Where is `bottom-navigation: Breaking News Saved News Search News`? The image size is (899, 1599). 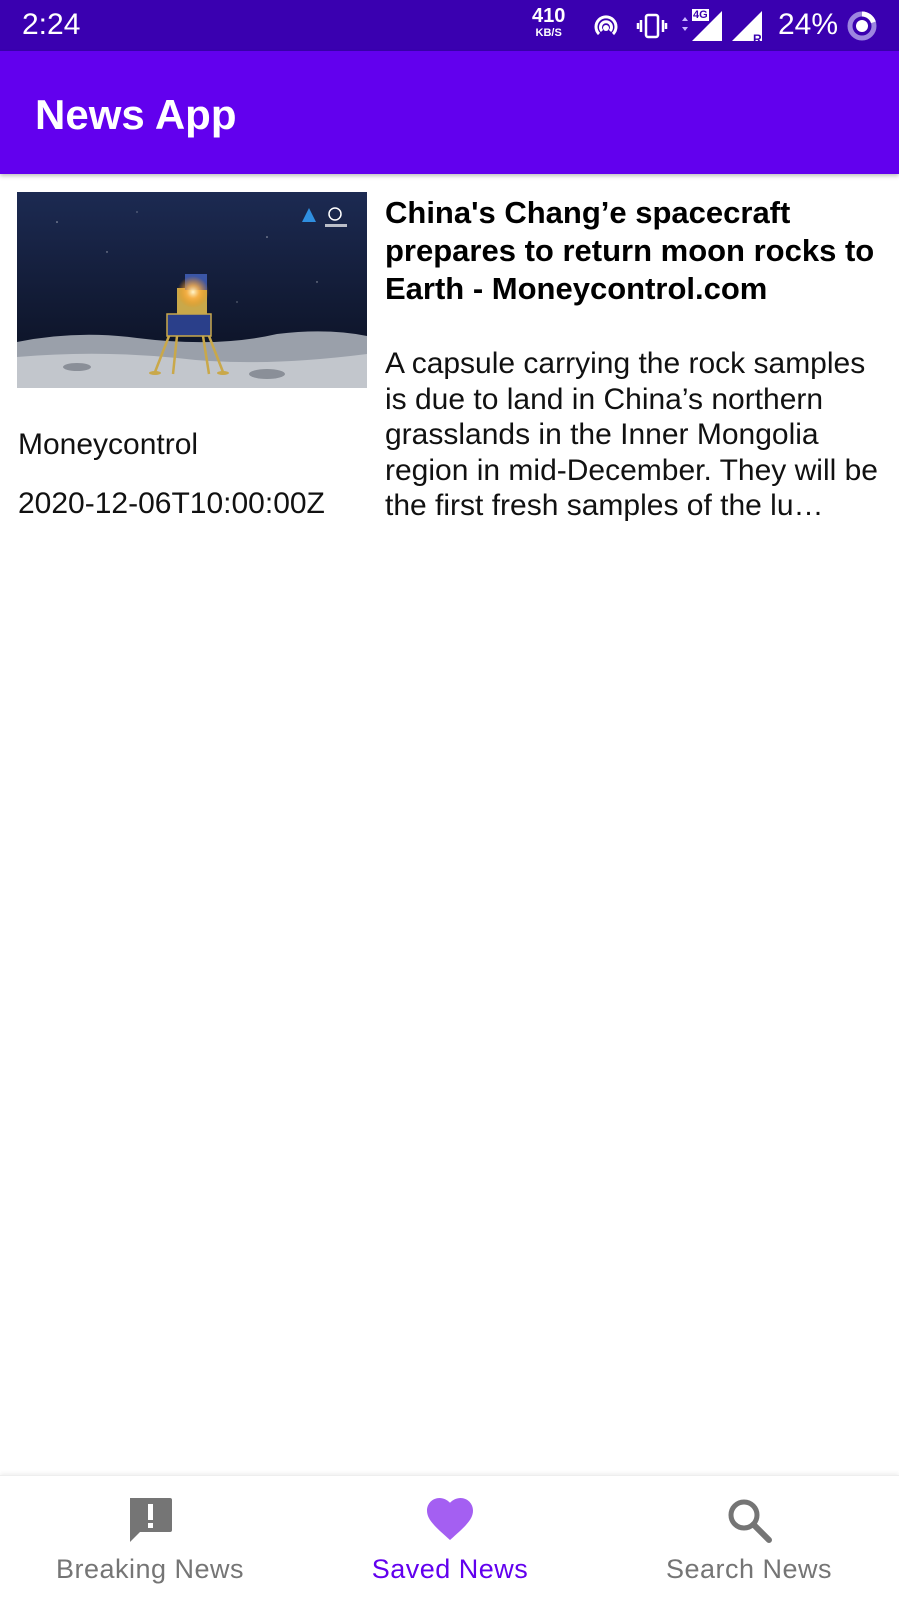 bottom-navigation: Breaking News Saved News Search News is located at coordinates (449, 1537).